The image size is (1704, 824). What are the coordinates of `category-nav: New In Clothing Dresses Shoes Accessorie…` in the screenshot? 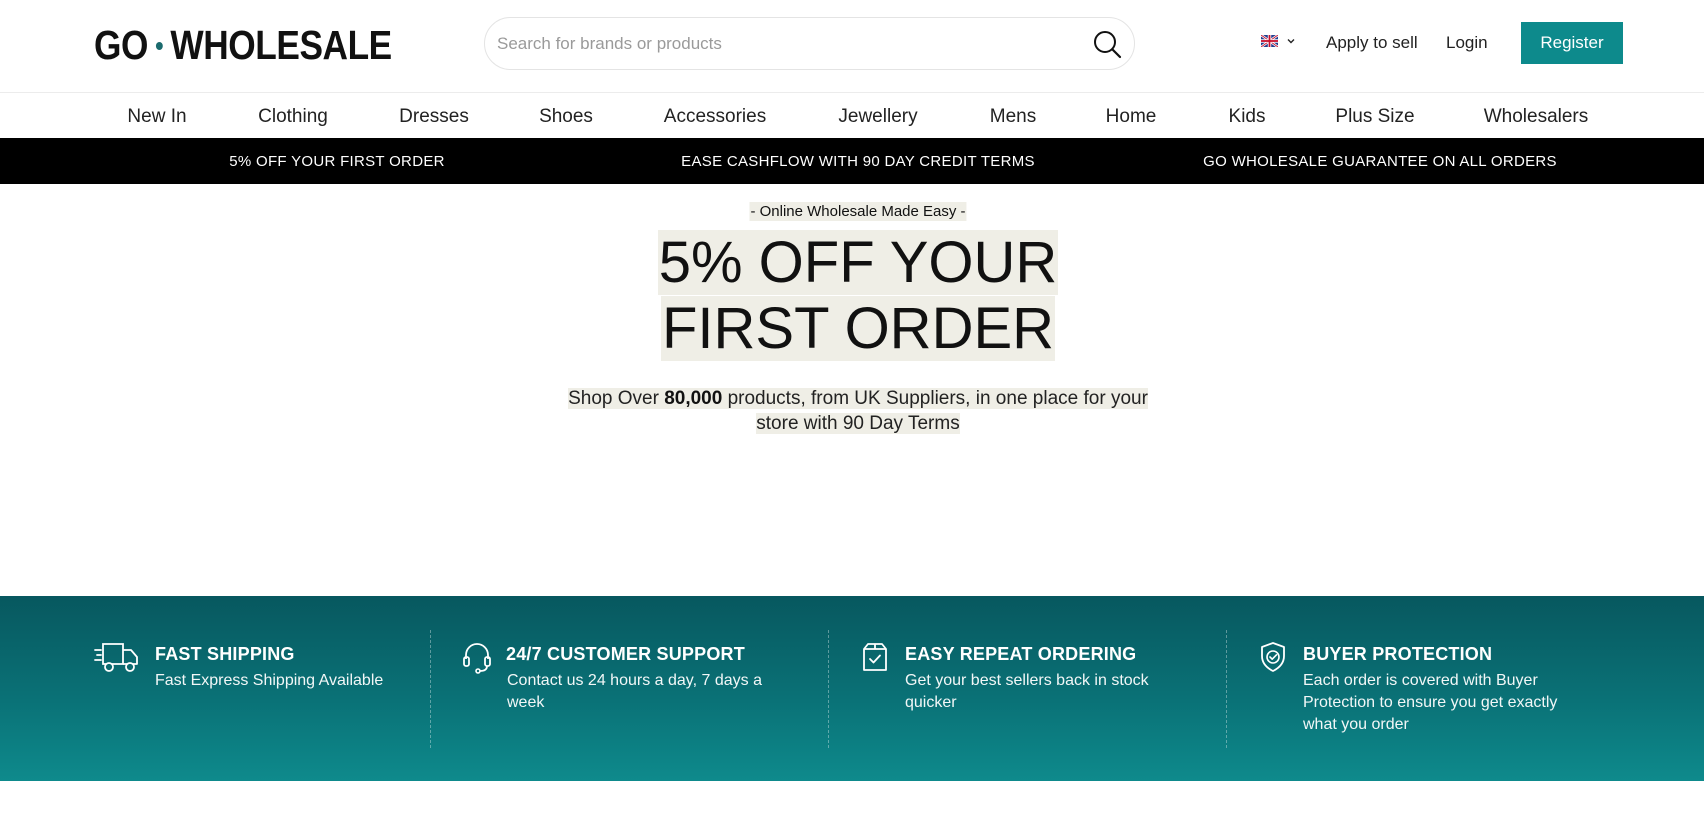 It's located at (852, 115).